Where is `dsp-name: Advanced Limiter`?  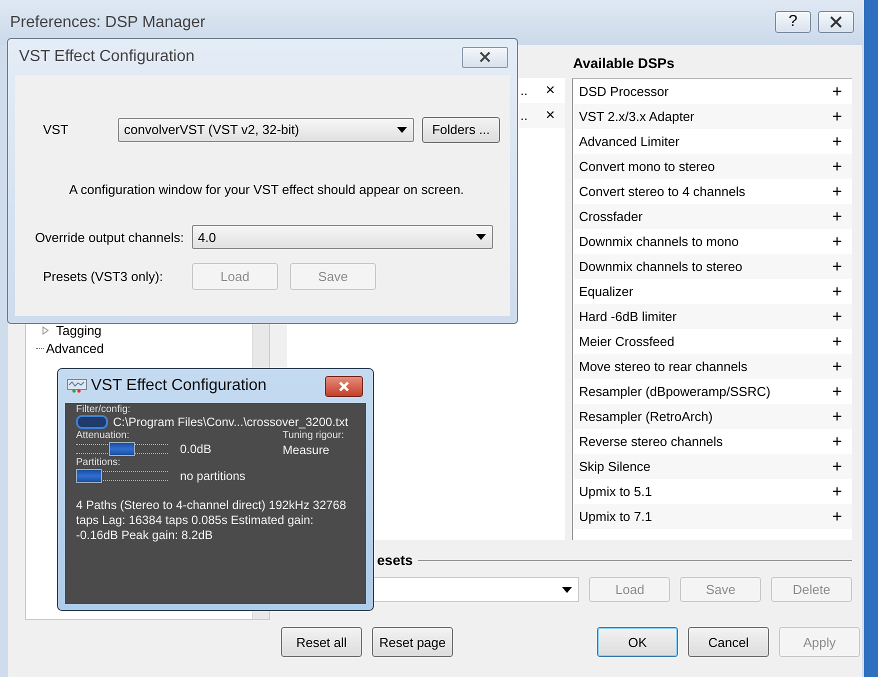 dsp-name: Advanced Limiter is located at coordinates (629, 141).